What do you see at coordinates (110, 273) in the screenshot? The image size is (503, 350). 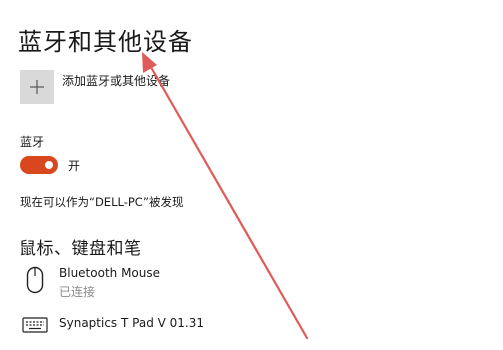 I see `device-name: Bluetooth Mouse` at bounding box center [110, 273].